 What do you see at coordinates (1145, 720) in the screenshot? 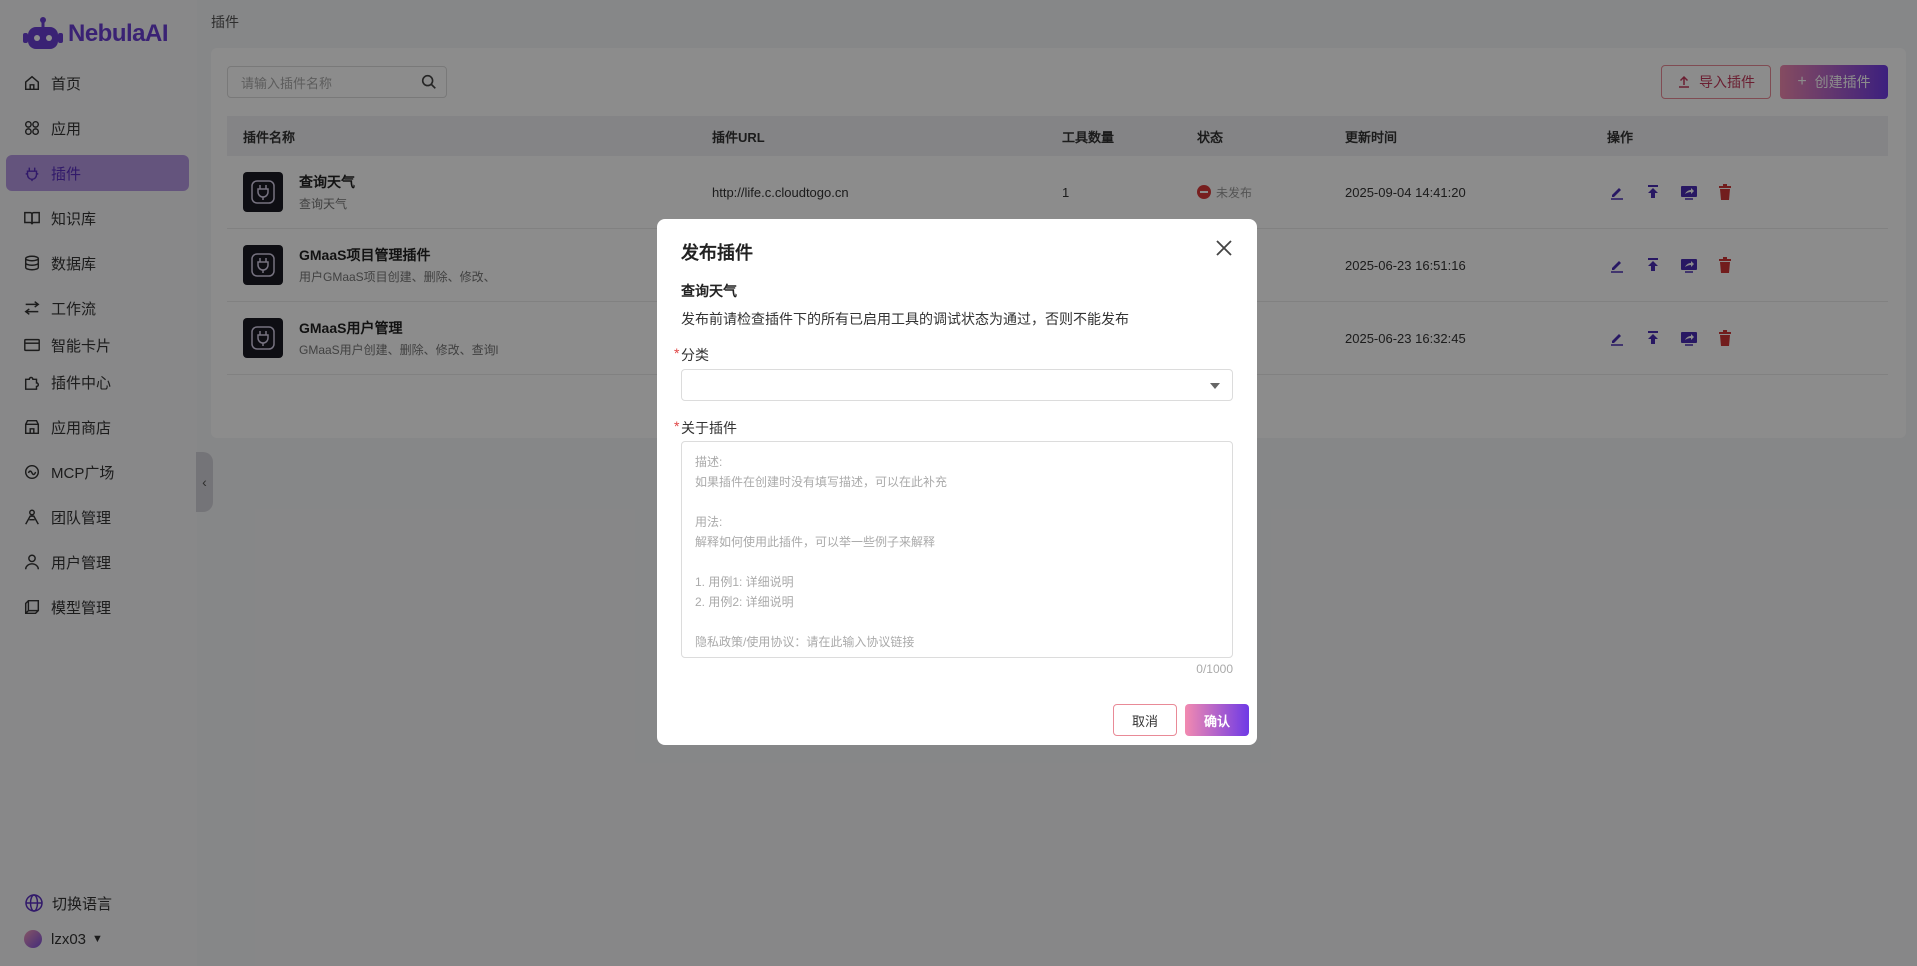
I see `cancel-button: 取消` at bounding box center [1145, 720].